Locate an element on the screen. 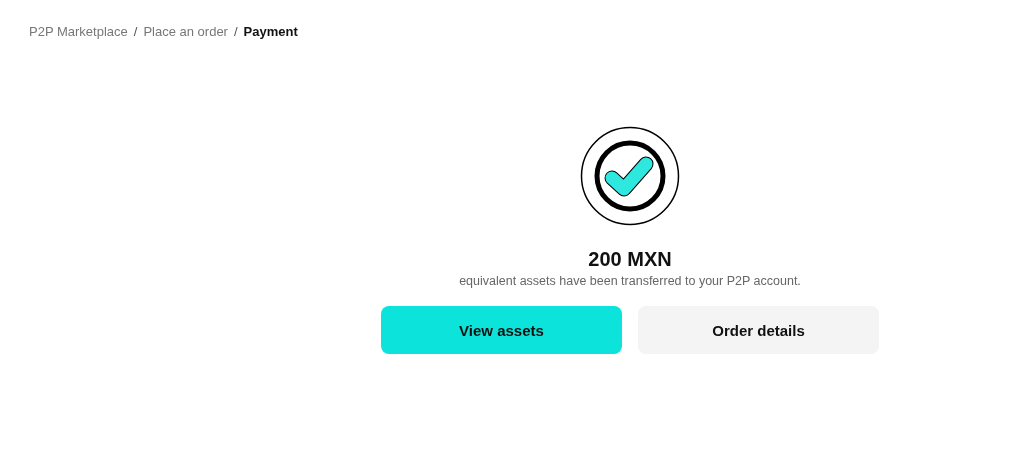 Image resolution: width=1024 pixels, height=459 pixels. amount: 200 MXN is located at coordinates (630, 259).